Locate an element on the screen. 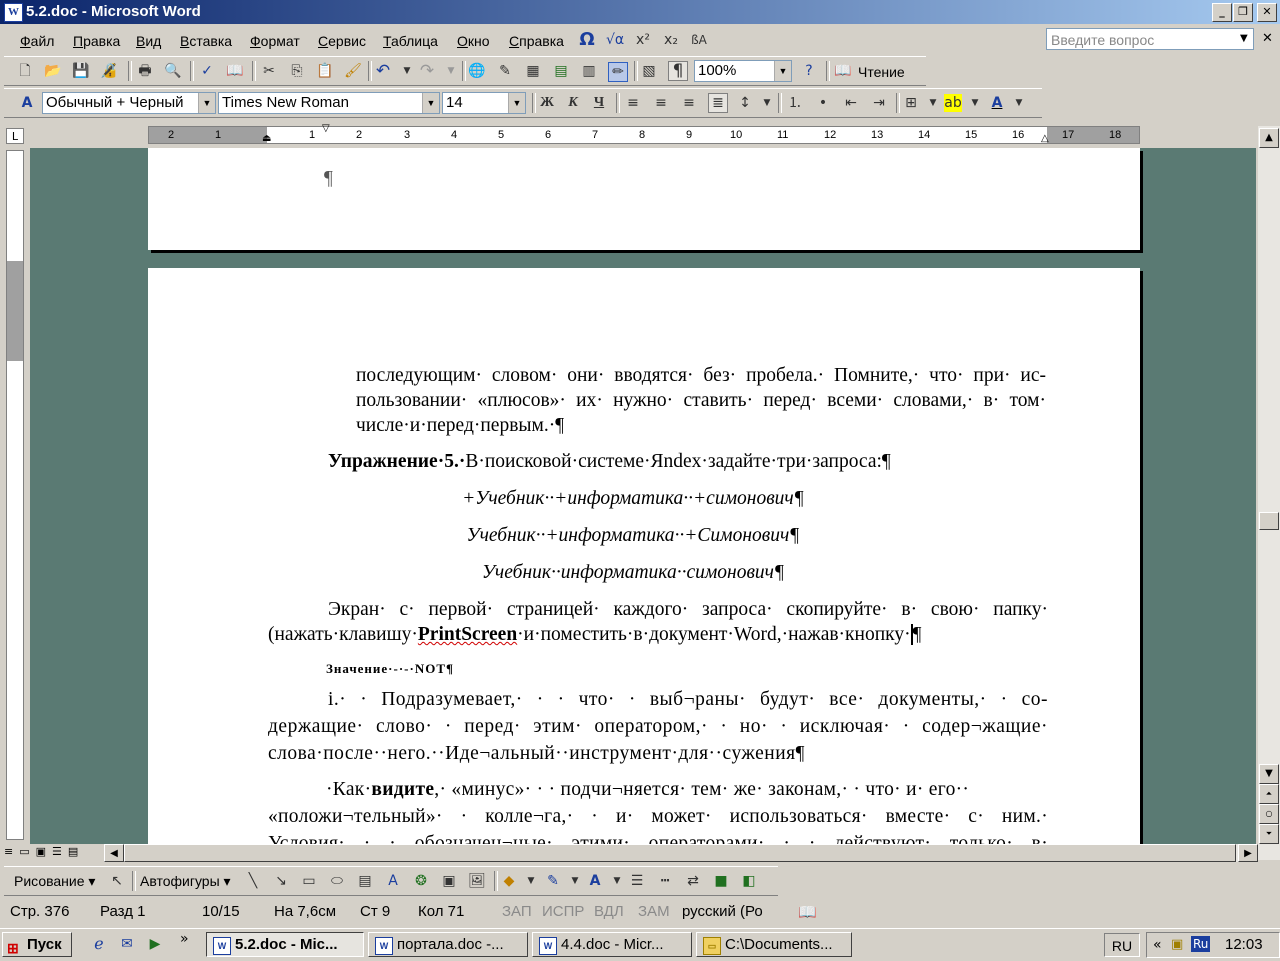 The height and width of the screenshot is (961, 1280). increase-indent-icon: ⇥ is located at coordinates (879, 103).